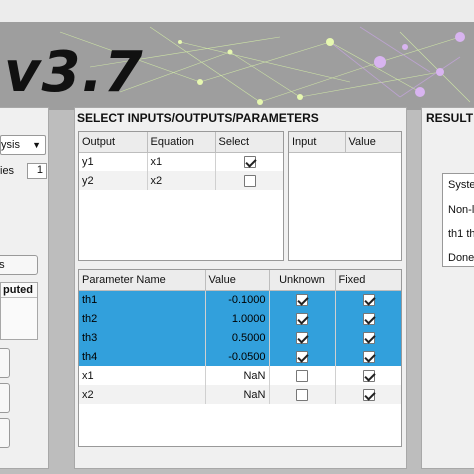 This screenshot has width=474, height=474. What do you see at coordinates (7, 171) in the screenshot?
I see `count-label: ies` at bounding box center [7, 171].